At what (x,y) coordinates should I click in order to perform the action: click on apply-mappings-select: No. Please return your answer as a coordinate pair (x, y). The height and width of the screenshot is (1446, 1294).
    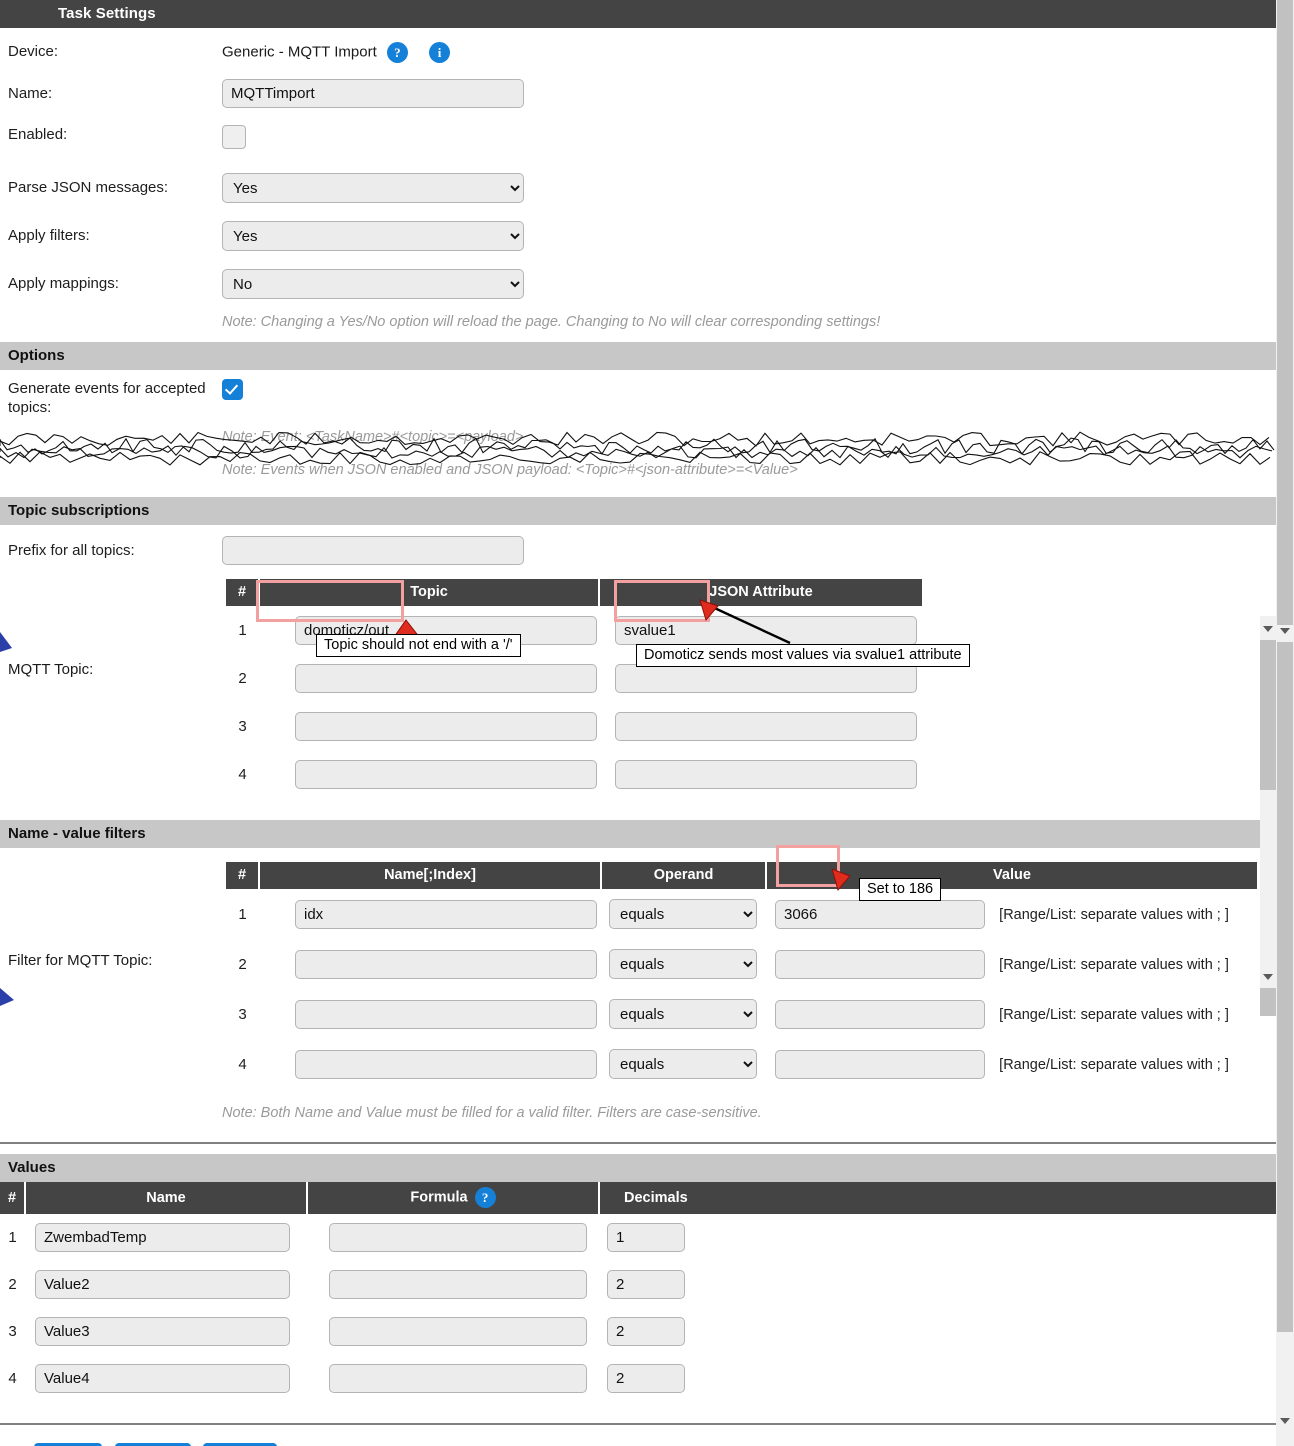
    Looking at the image, I should click on (373, 284).